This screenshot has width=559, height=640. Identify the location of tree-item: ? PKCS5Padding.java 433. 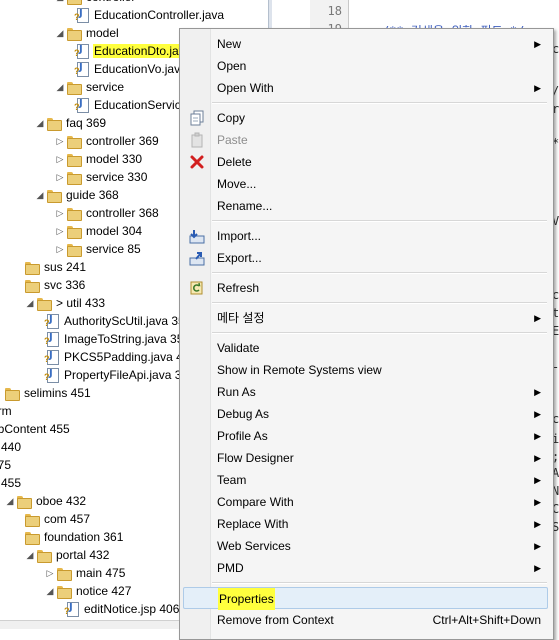
(120, 357).